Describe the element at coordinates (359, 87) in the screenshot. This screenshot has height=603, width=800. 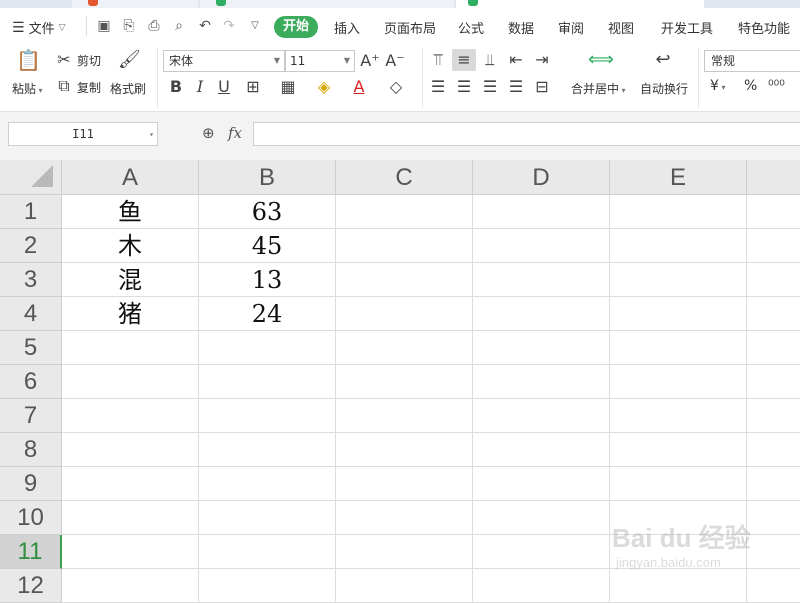
I see `font-color-icon: A` at that location.